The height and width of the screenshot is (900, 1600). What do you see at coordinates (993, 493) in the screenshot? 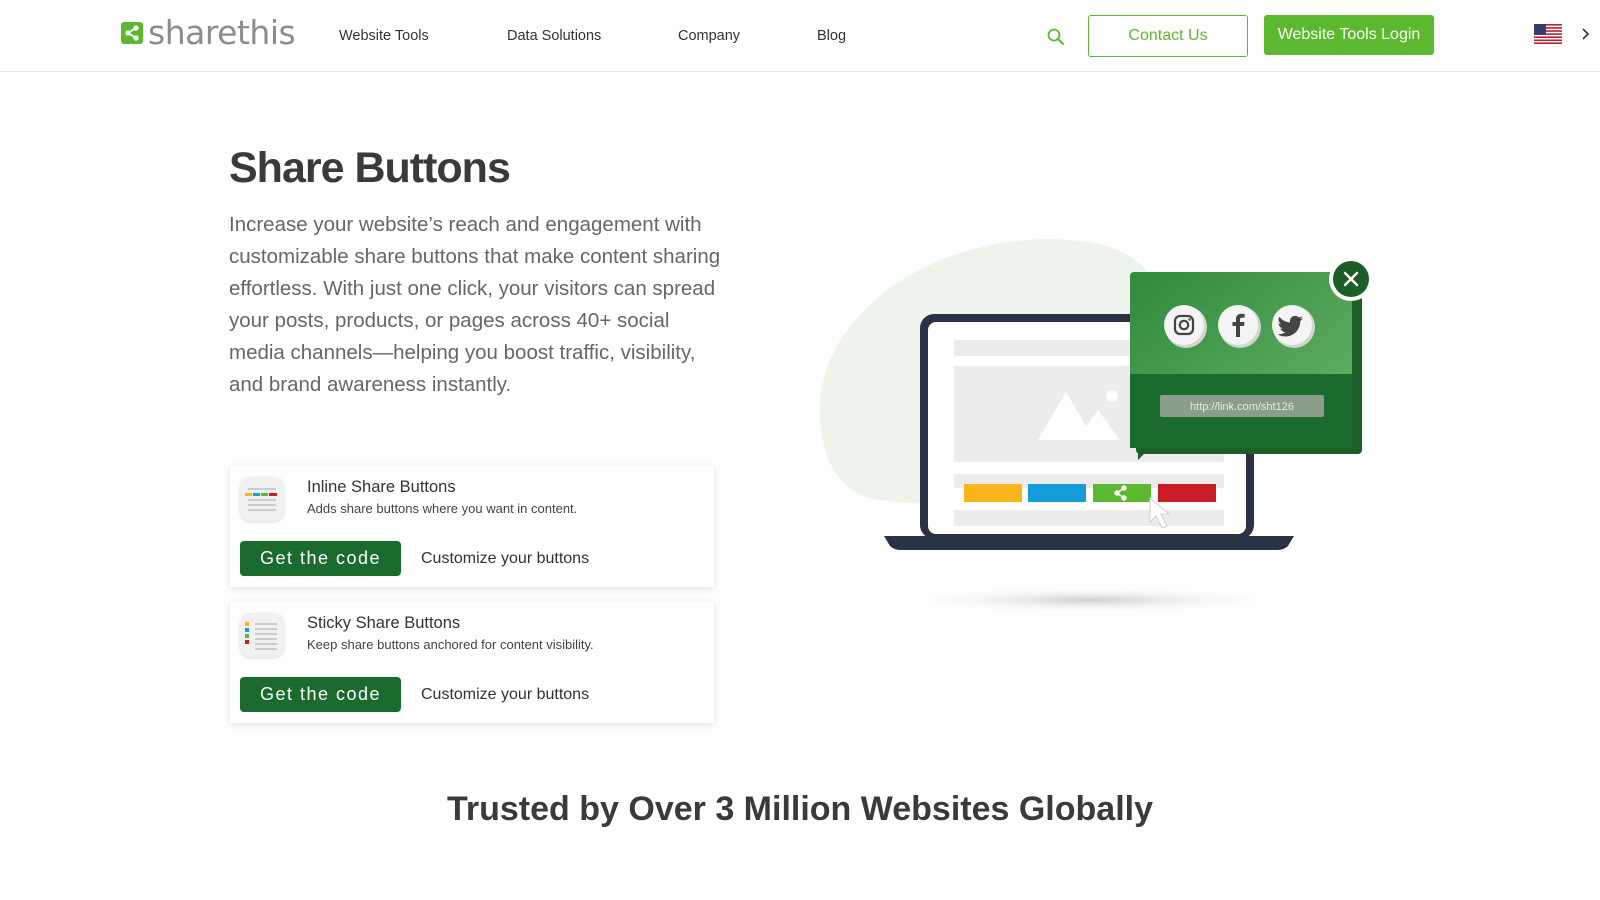
I see `share-bar-yellow` at bounding box center [993, 493].